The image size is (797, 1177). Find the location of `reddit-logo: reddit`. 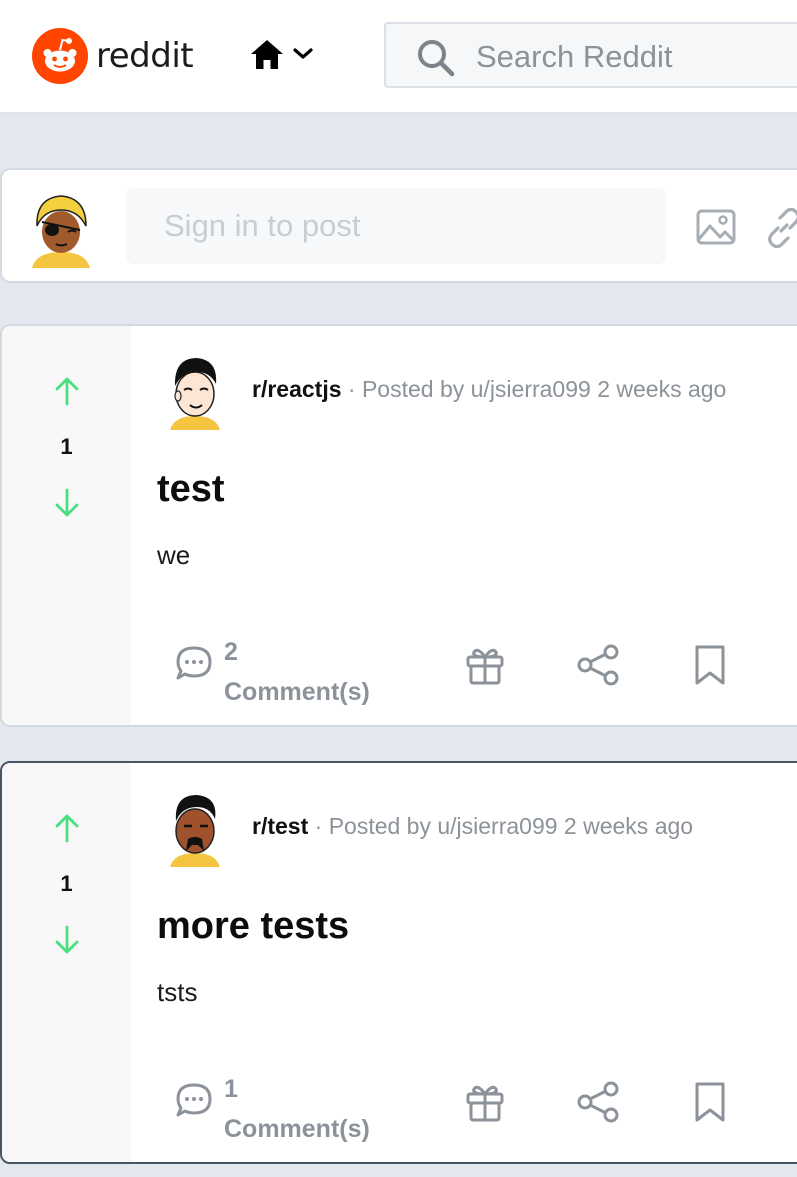

reddit-logo: reddit is located at coordinates (113, 56).